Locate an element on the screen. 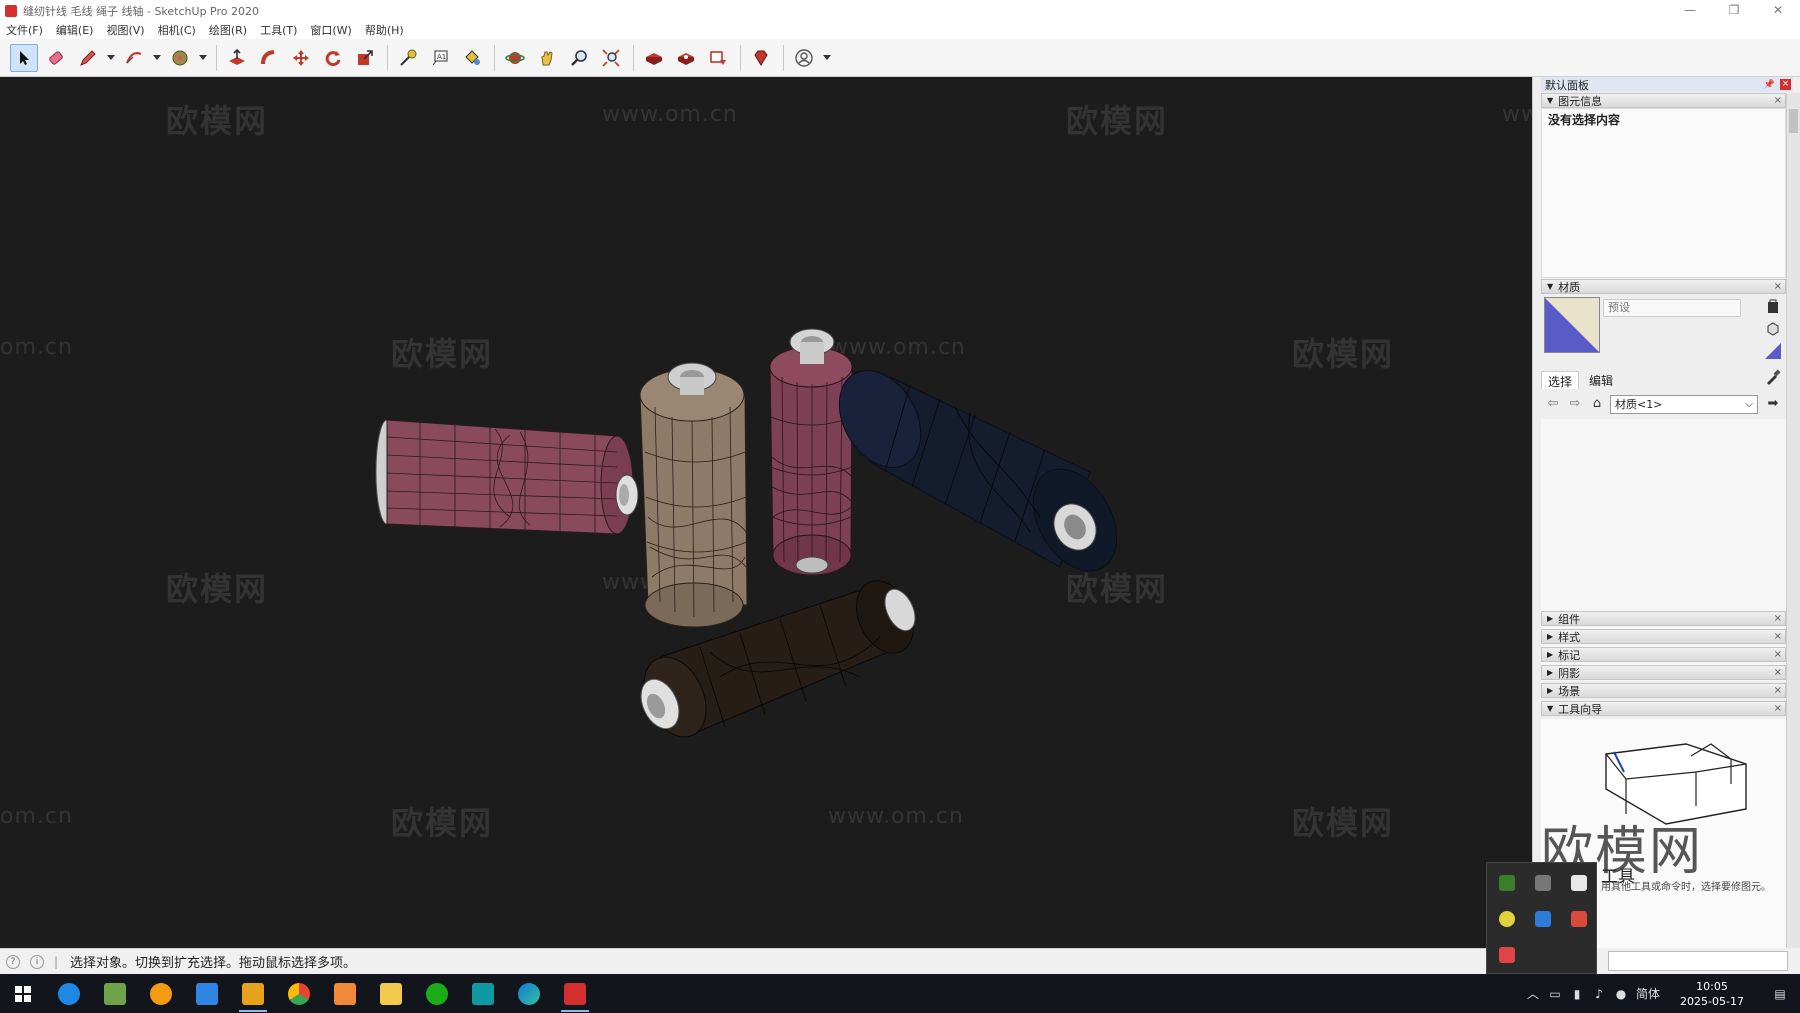 The width and height of the screenshot is (1800, 1013). taskbar-3dsmax is located at coordinates (483, 993).